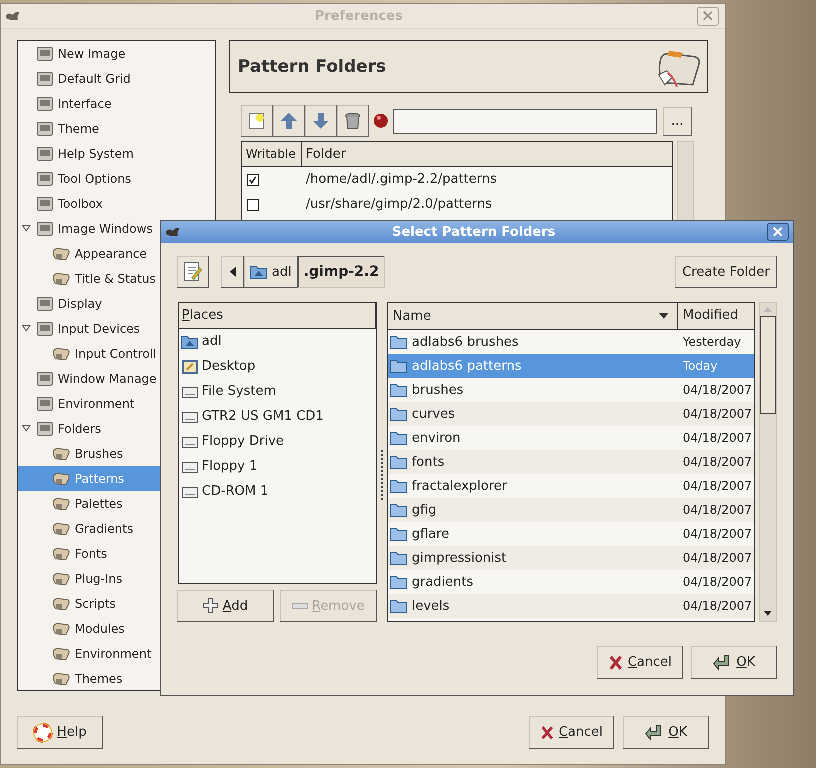 Image resolution: width=816 pixels, height=768 pixels. Describe the element at coordinates (571, 558) in the screenshot. I see `file-row: gimpressionist 04/18/2007` at that location.